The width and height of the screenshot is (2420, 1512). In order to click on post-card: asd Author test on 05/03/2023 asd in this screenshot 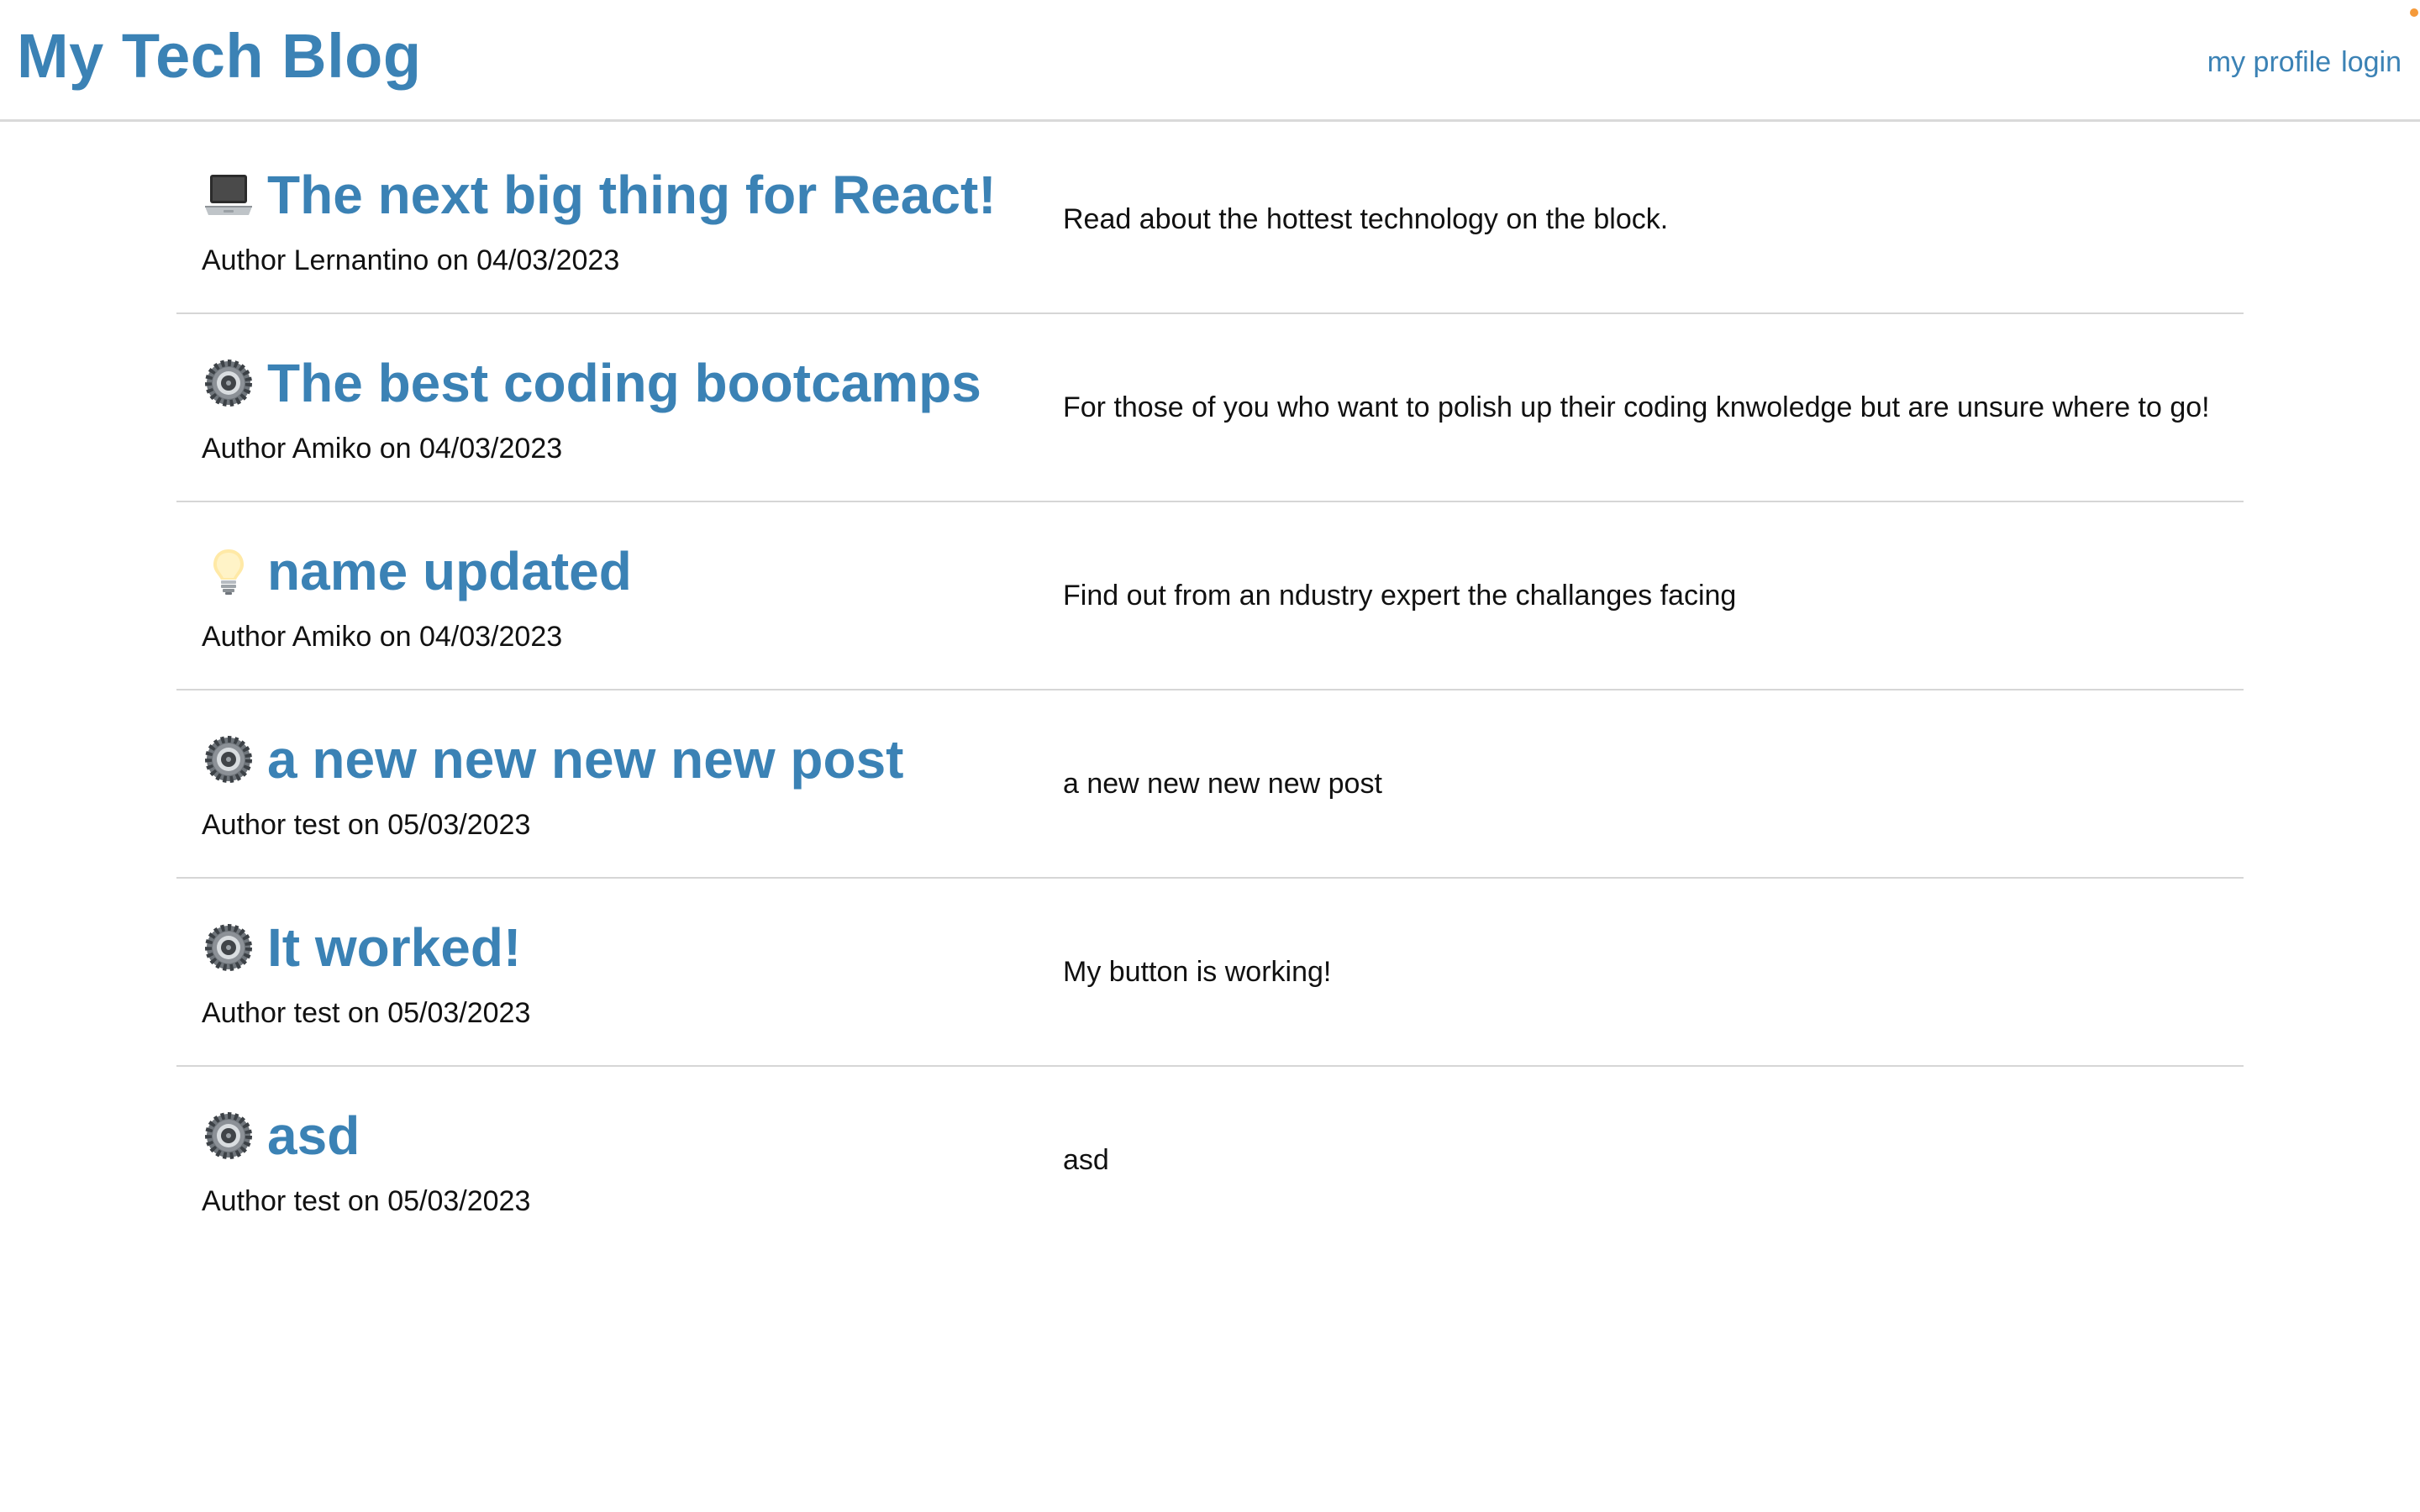, I will do `click(1210, 1161)`.